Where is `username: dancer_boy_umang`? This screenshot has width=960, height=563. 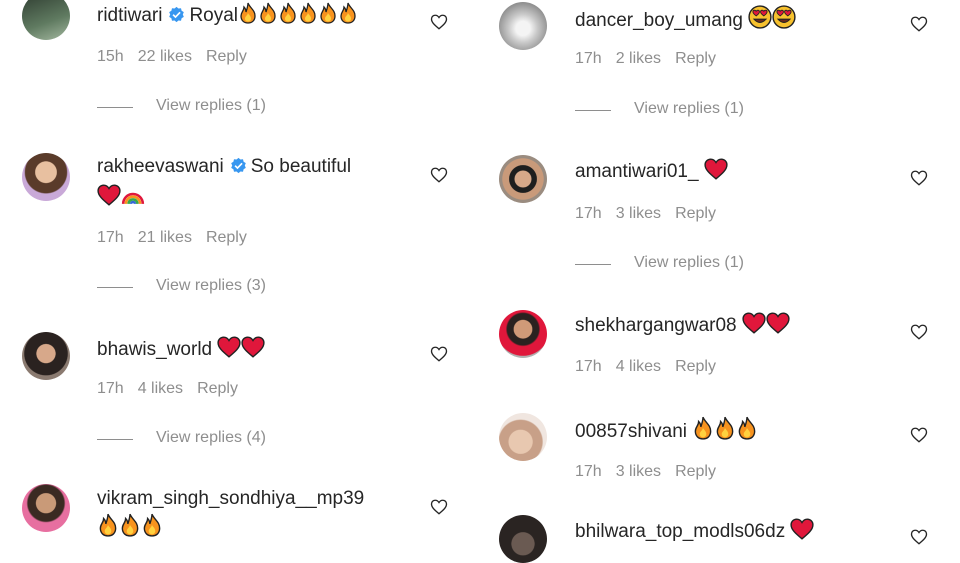
username: dancer_boy_umang is located at coordinates (659, 20).